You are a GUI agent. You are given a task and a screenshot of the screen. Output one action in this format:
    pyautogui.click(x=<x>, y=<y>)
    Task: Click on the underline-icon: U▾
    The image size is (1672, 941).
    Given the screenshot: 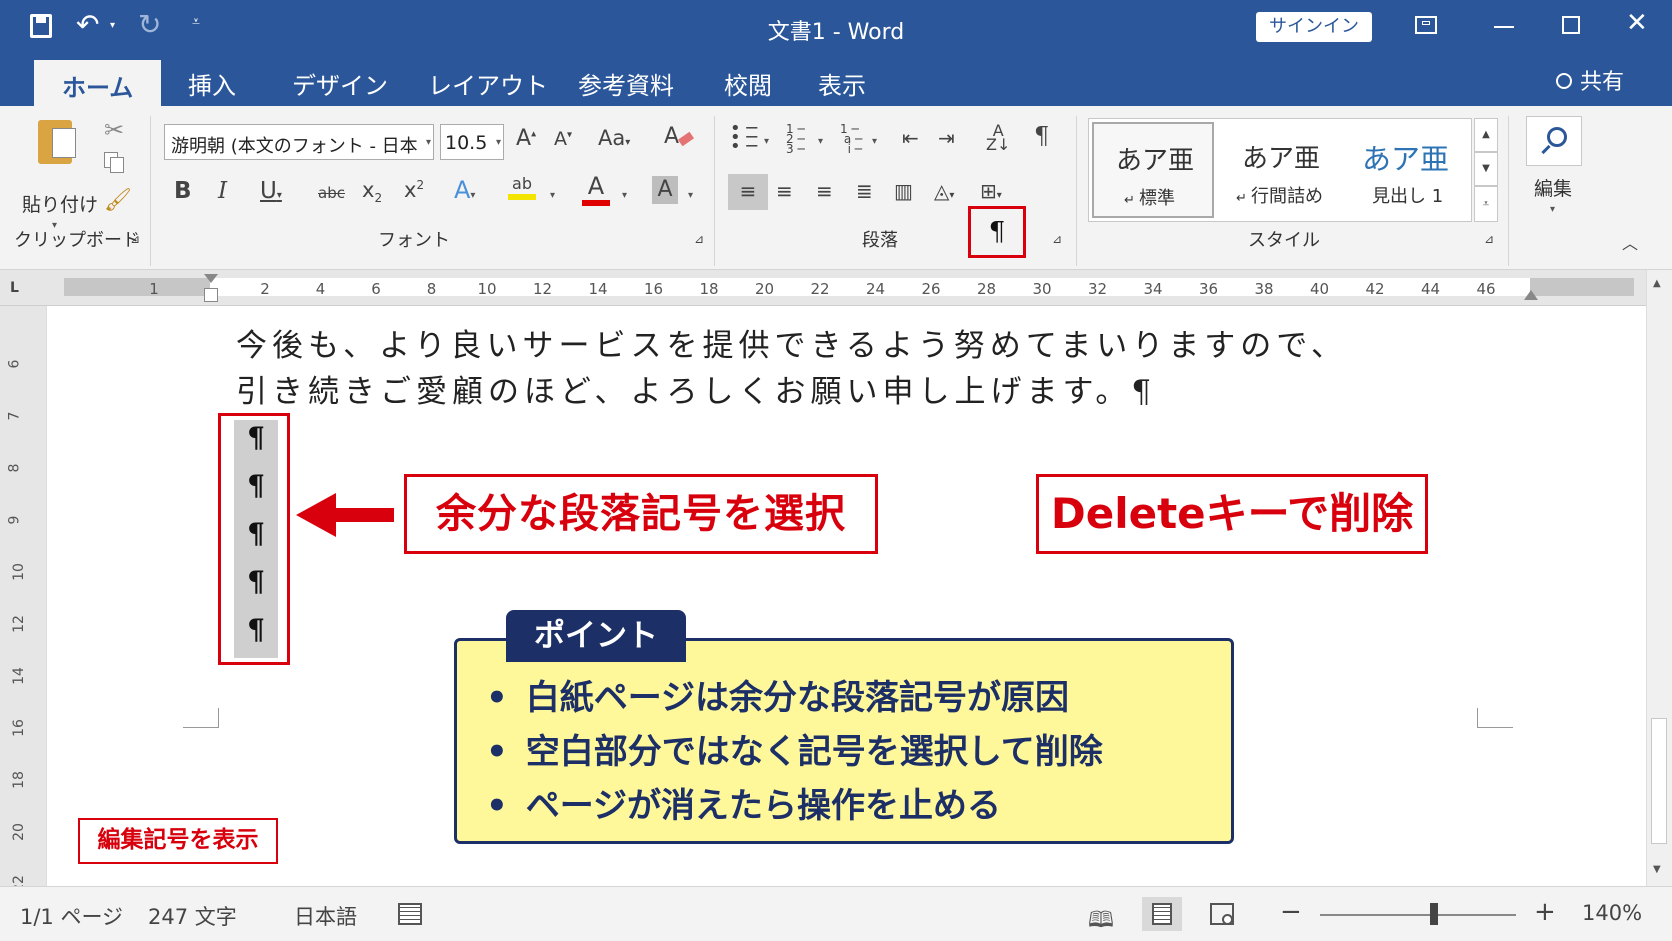 What is the action you would take?
    pyautogui.click(x=271, y=191)
    